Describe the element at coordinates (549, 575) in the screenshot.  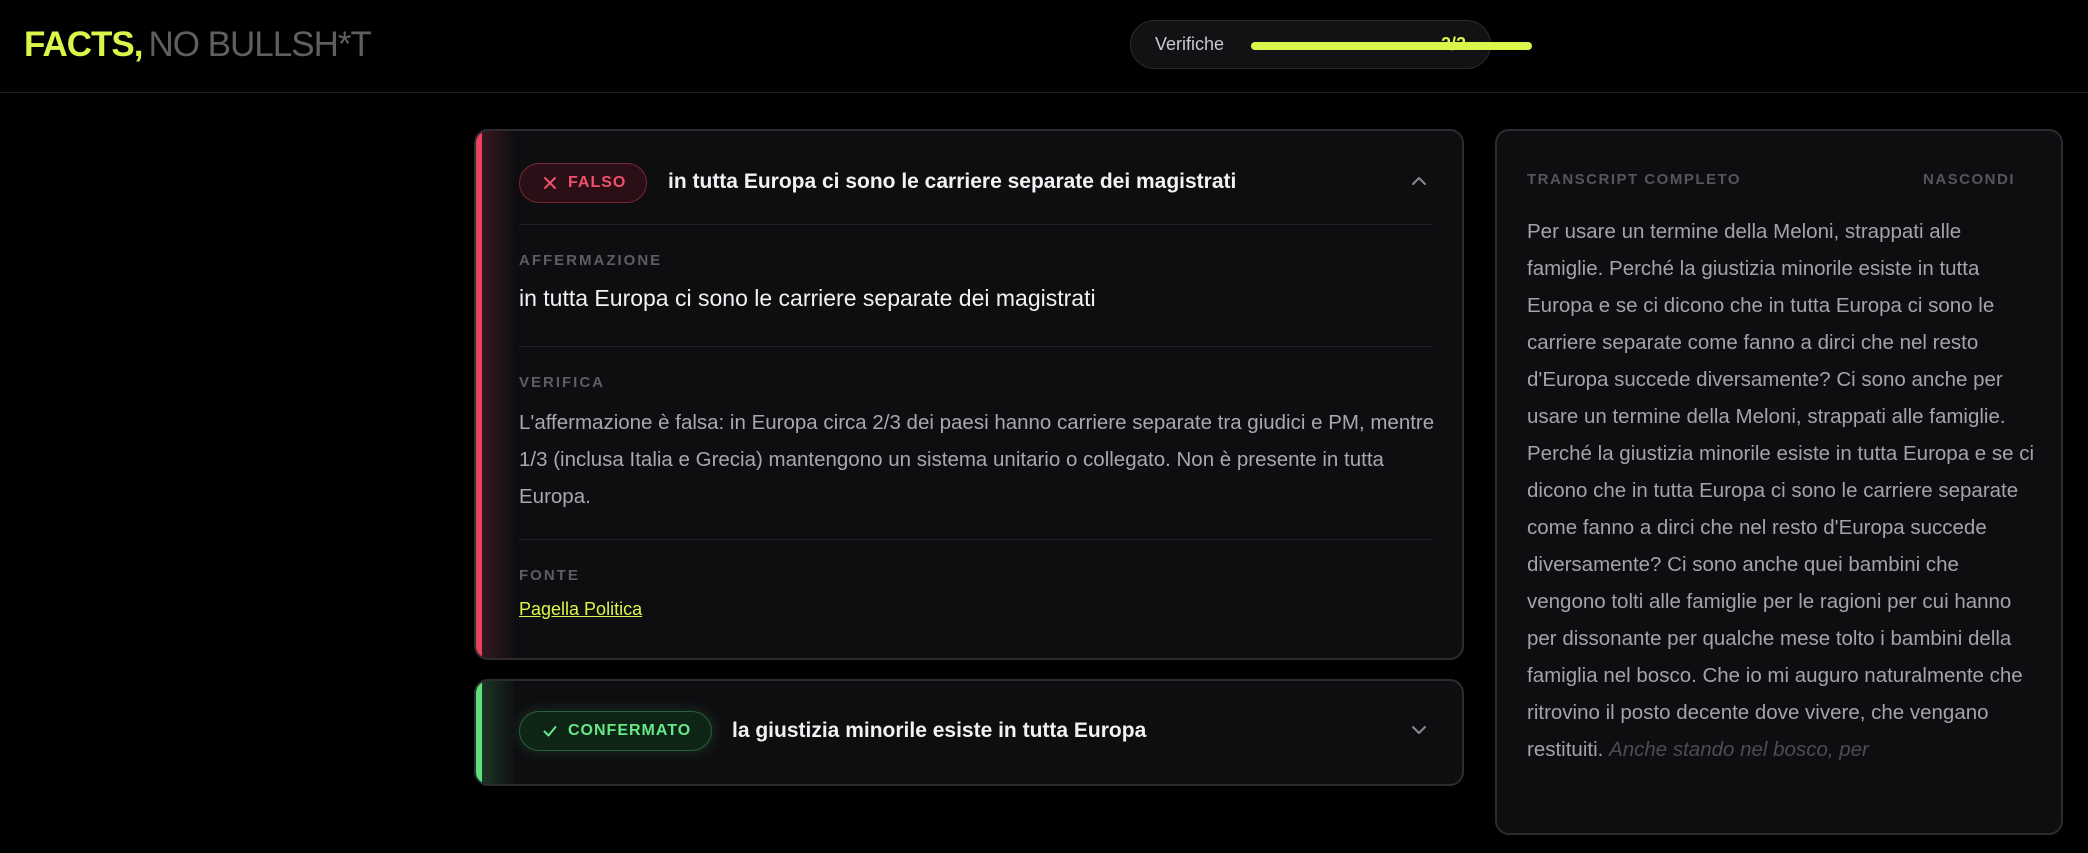
I see `source-section-label: FONTE` at that location.